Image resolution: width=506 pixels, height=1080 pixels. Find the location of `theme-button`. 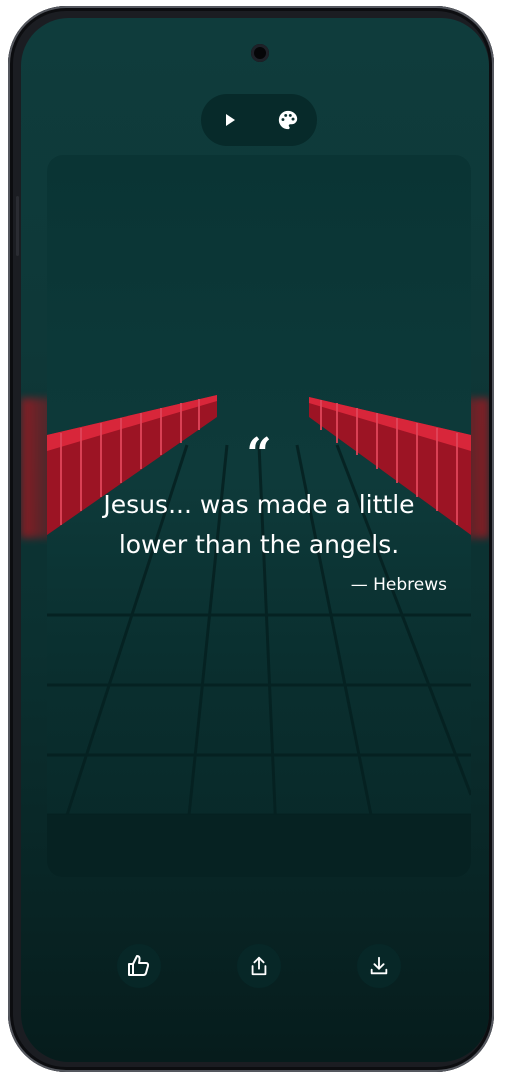

theme-button is located at coordinates (288, 120).